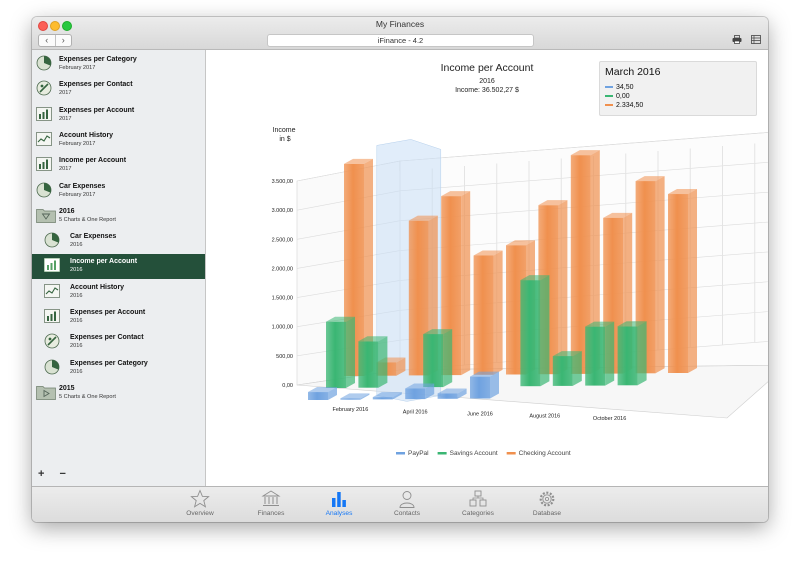 The width and height of the screenshot is (800, 569). I want to click on legend-label: Checking Account, so click(545, 453).